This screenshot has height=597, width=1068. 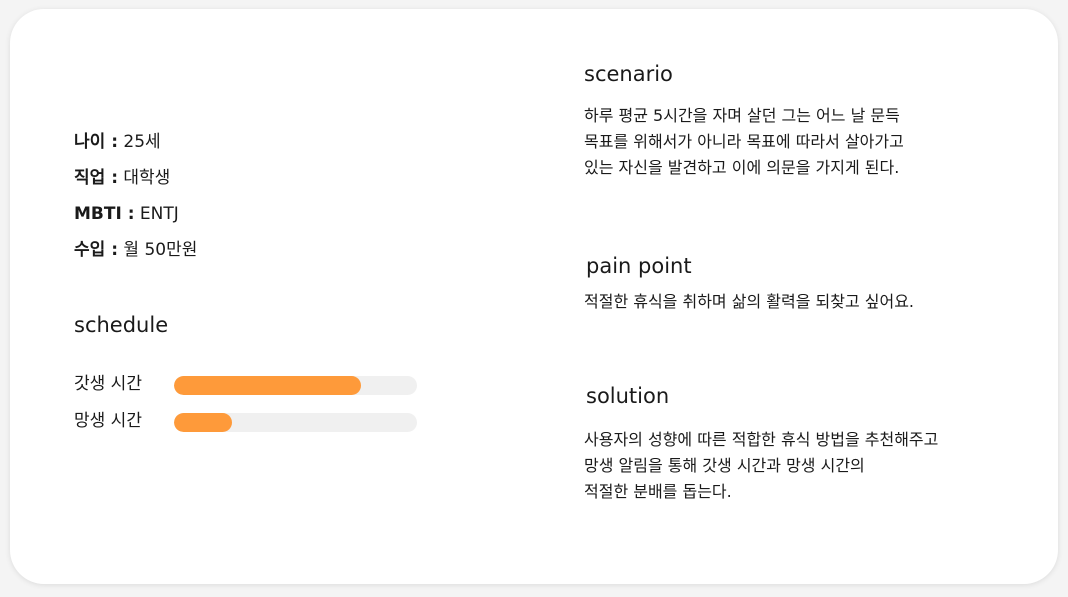 What do you see at coordinates (295, 422) in the screenshot?
I see `schedule-track-idle` at bounding box center [295, 422].